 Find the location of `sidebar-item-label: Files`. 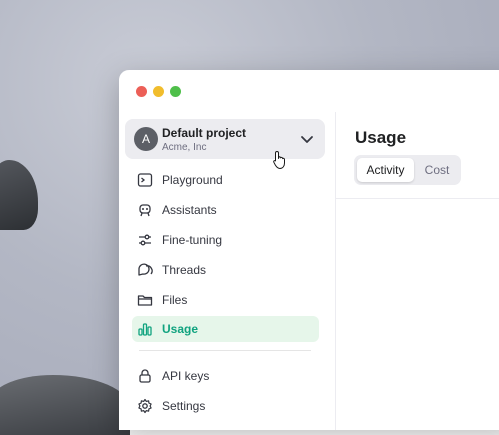

sidebar-item-label: Files is located at coordinates (175, 300).